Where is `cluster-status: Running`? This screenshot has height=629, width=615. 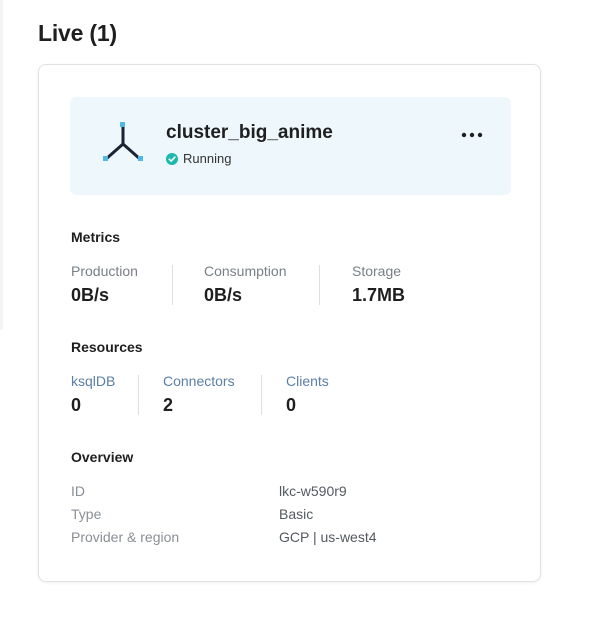 cluster-status: Running is located at coordinates (198, 158).